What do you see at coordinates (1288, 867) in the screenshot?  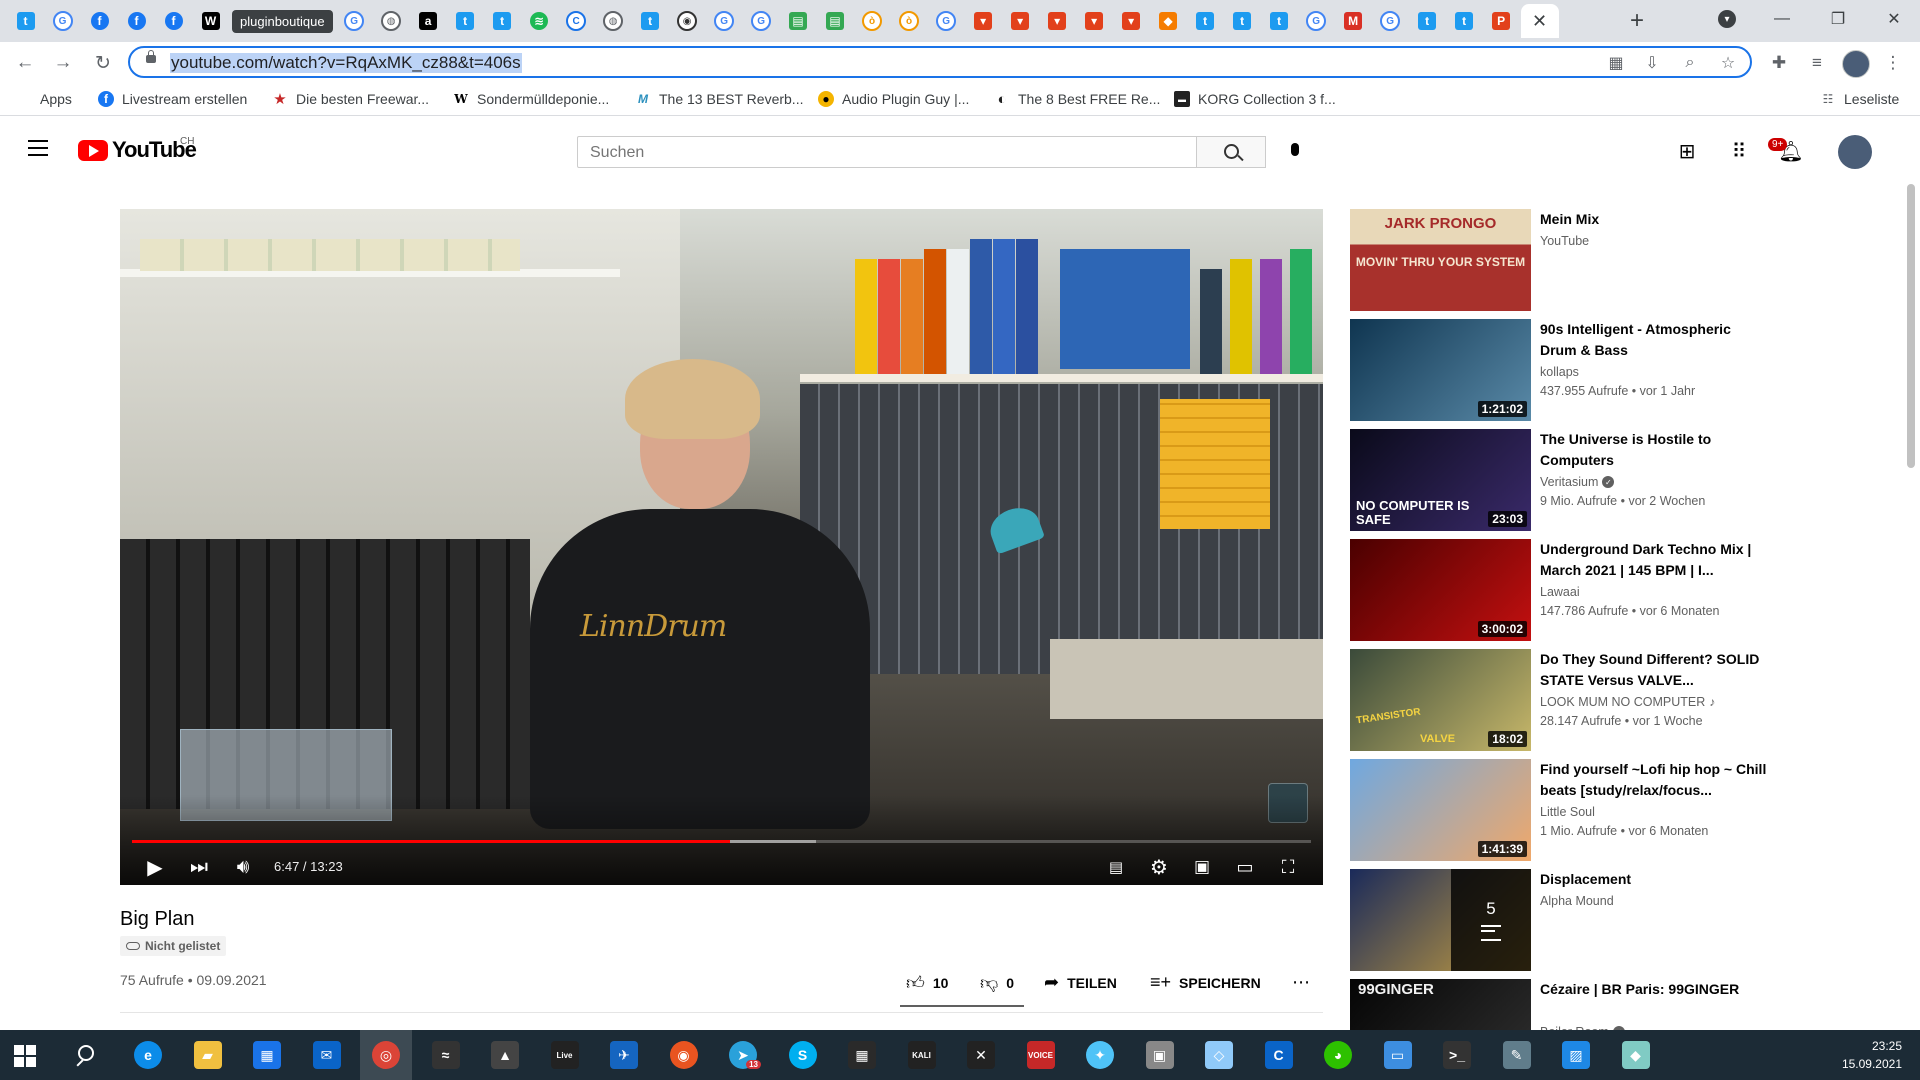 I see `fullscreen-button: ⛶` at bounding box center [1288, 867].